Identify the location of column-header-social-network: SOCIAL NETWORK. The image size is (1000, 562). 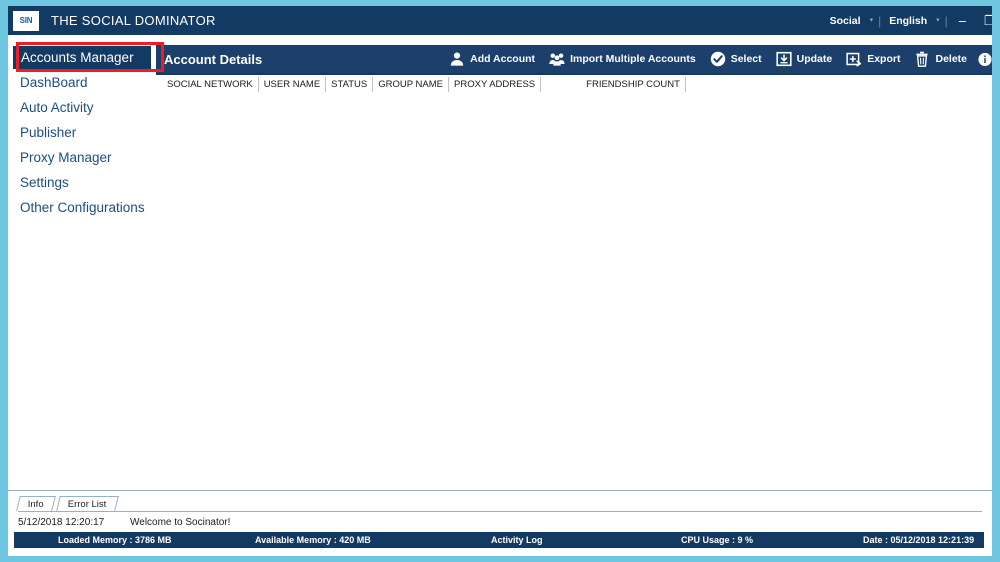
(210, 84).